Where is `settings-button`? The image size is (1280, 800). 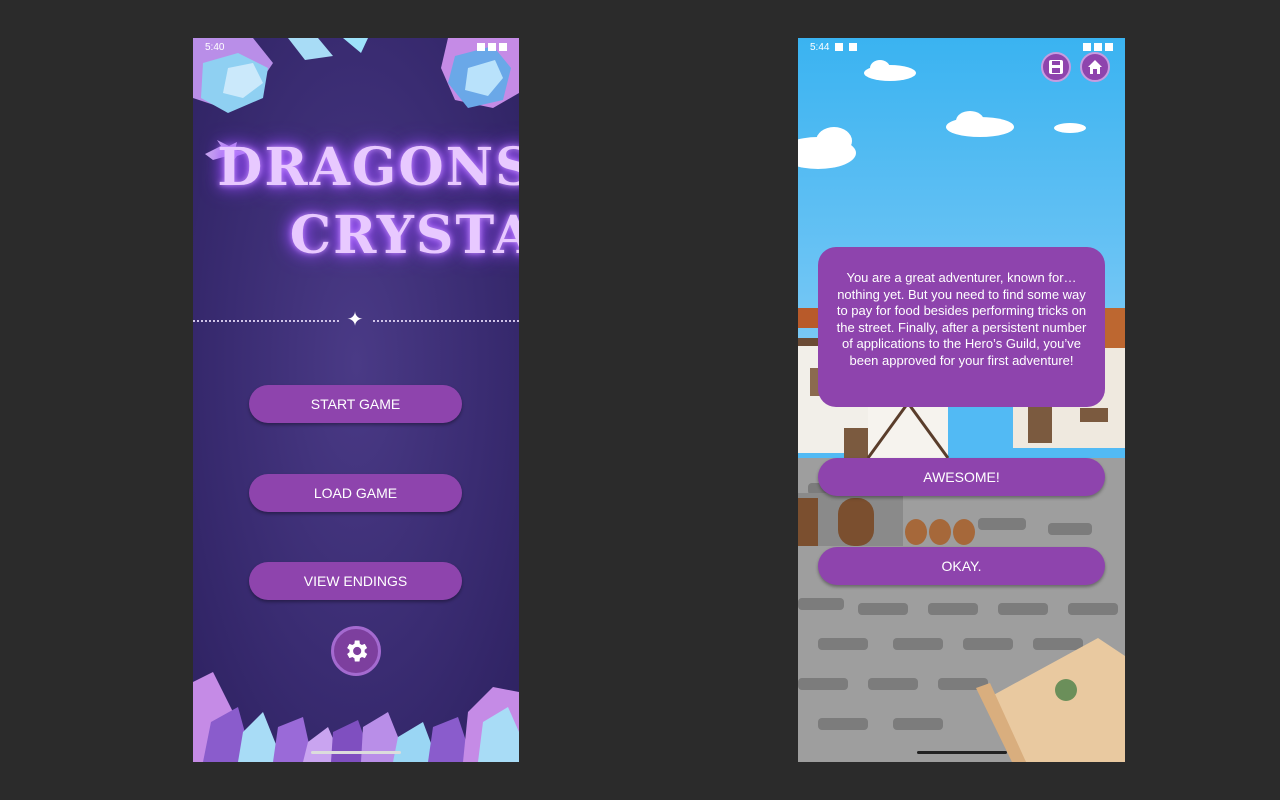 settings-button is located at coordinates (356, 651).